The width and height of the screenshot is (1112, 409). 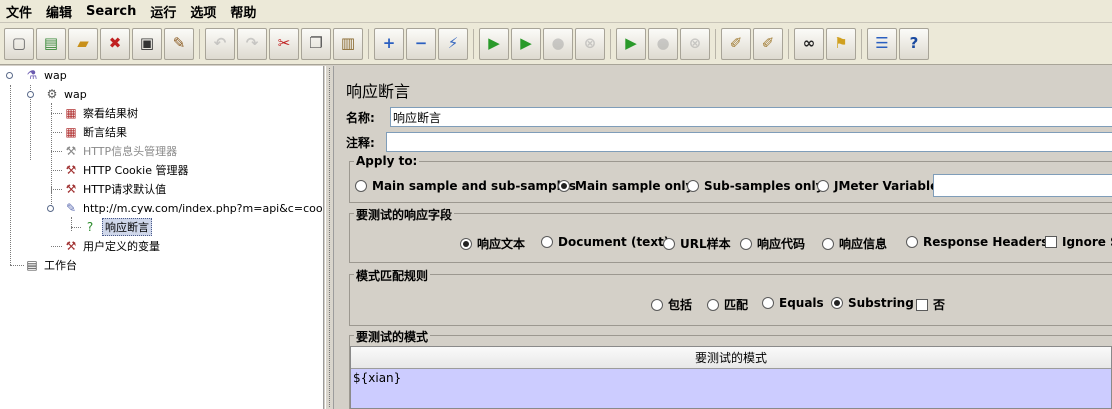 I want to click on tree-toggle-wap, so click(x=30, y=94).